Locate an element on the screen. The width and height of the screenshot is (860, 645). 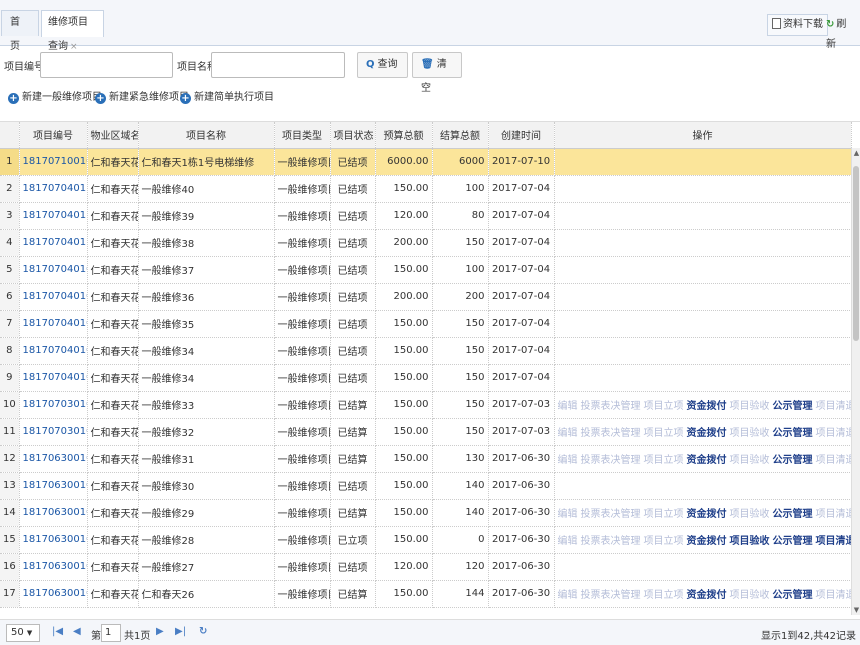
project-code-link: 181707040104 is located at coordinates (53, 324).